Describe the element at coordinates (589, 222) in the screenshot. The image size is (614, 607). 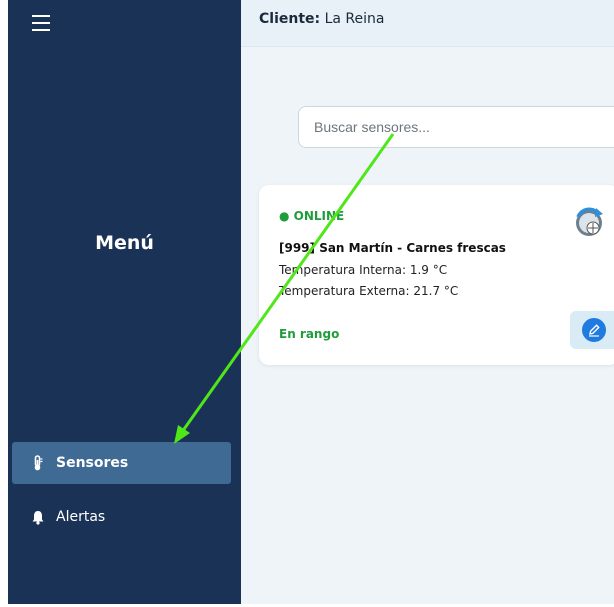
I see `refrigeration-status-icon` at that location.